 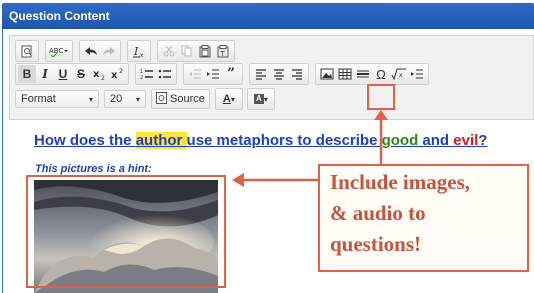 I want to click on question-and: and, so click(x=436, y=140).